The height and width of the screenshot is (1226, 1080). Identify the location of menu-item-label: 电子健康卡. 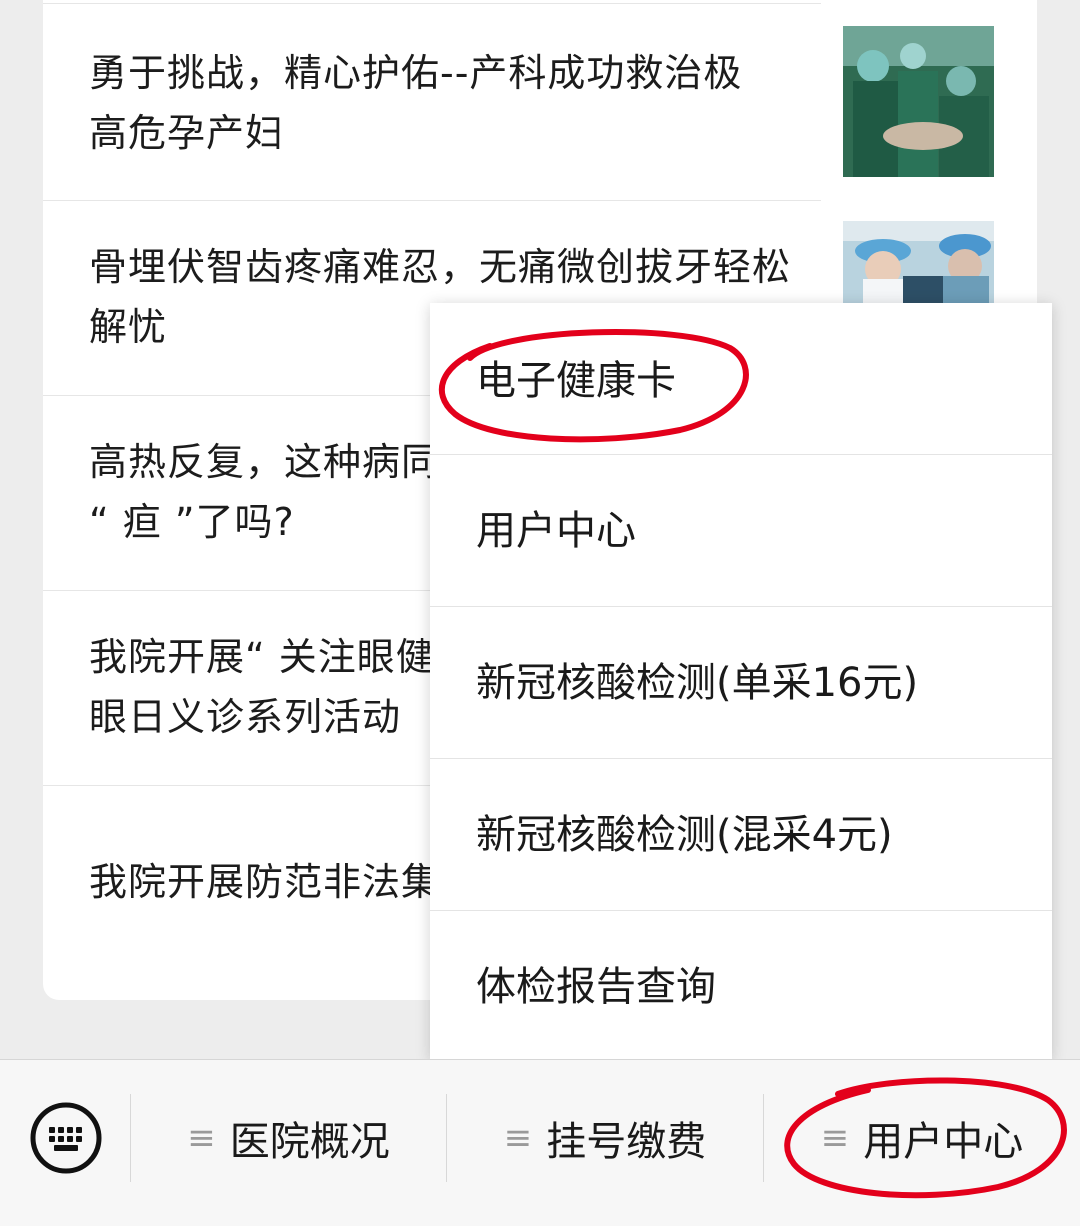
(576, 381).